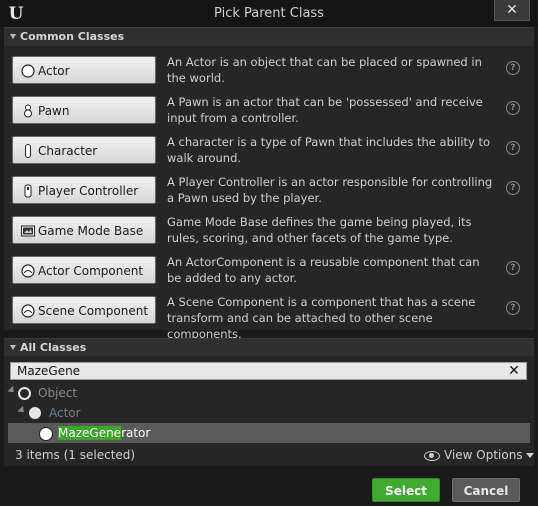 The image size is (538, 506). Describe the element at coordinates (512, 10) in the screenshot. I see `close-button: ✕` at that location.